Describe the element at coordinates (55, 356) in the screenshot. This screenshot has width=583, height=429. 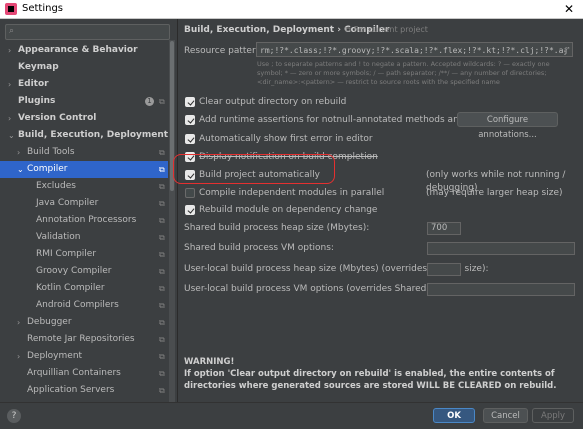
I see `sidebar-item-label: Deployment` at that location.